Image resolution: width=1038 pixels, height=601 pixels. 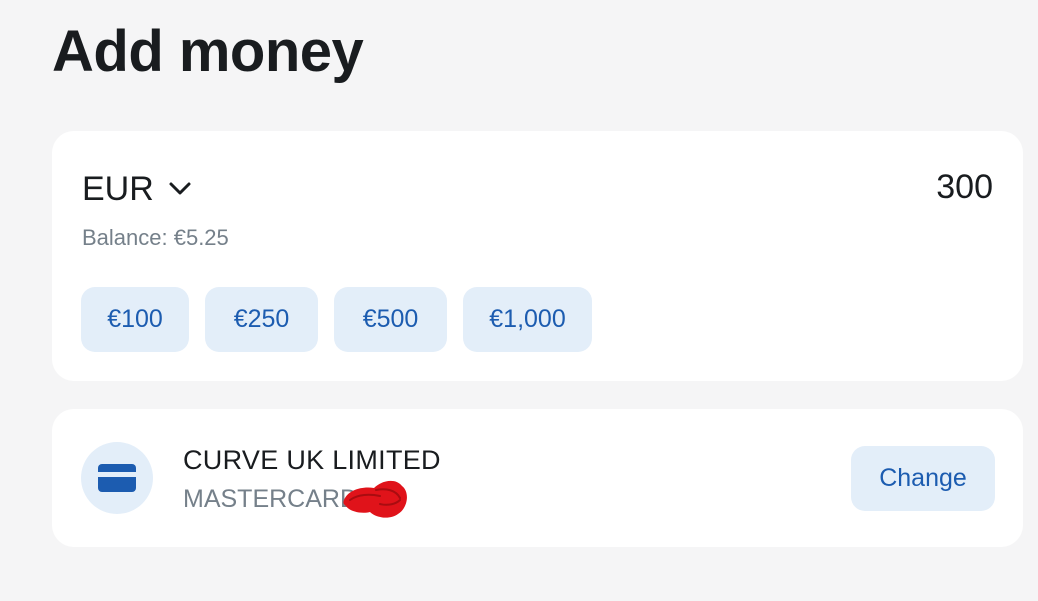 What do you see at coordinates (180, 188) in the screenshot?
I see `chevron-down-icon` at bounding box center [180, 188].